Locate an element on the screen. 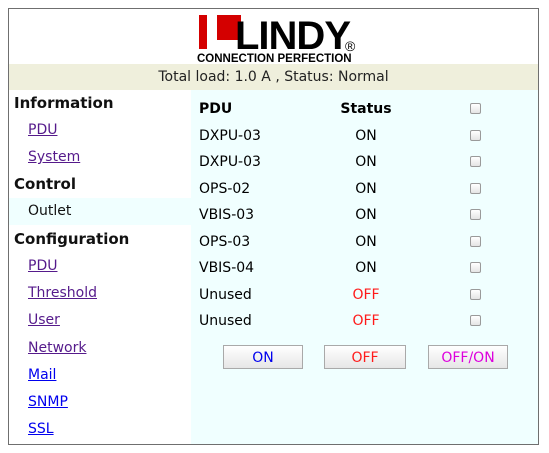  column-header-status: Status is located at coordinates (366, 109).